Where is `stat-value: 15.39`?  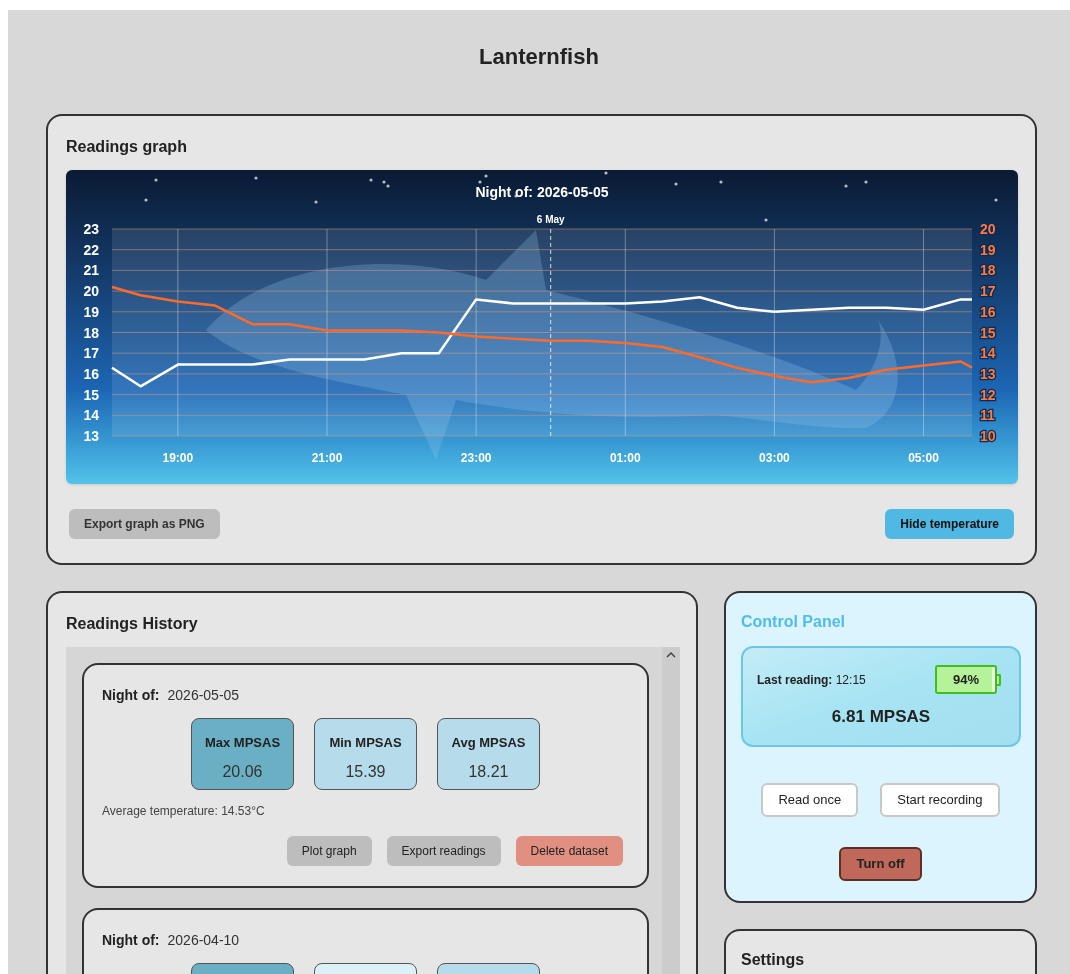
stat-value: 15.39 is located at coordinates (365, 771).